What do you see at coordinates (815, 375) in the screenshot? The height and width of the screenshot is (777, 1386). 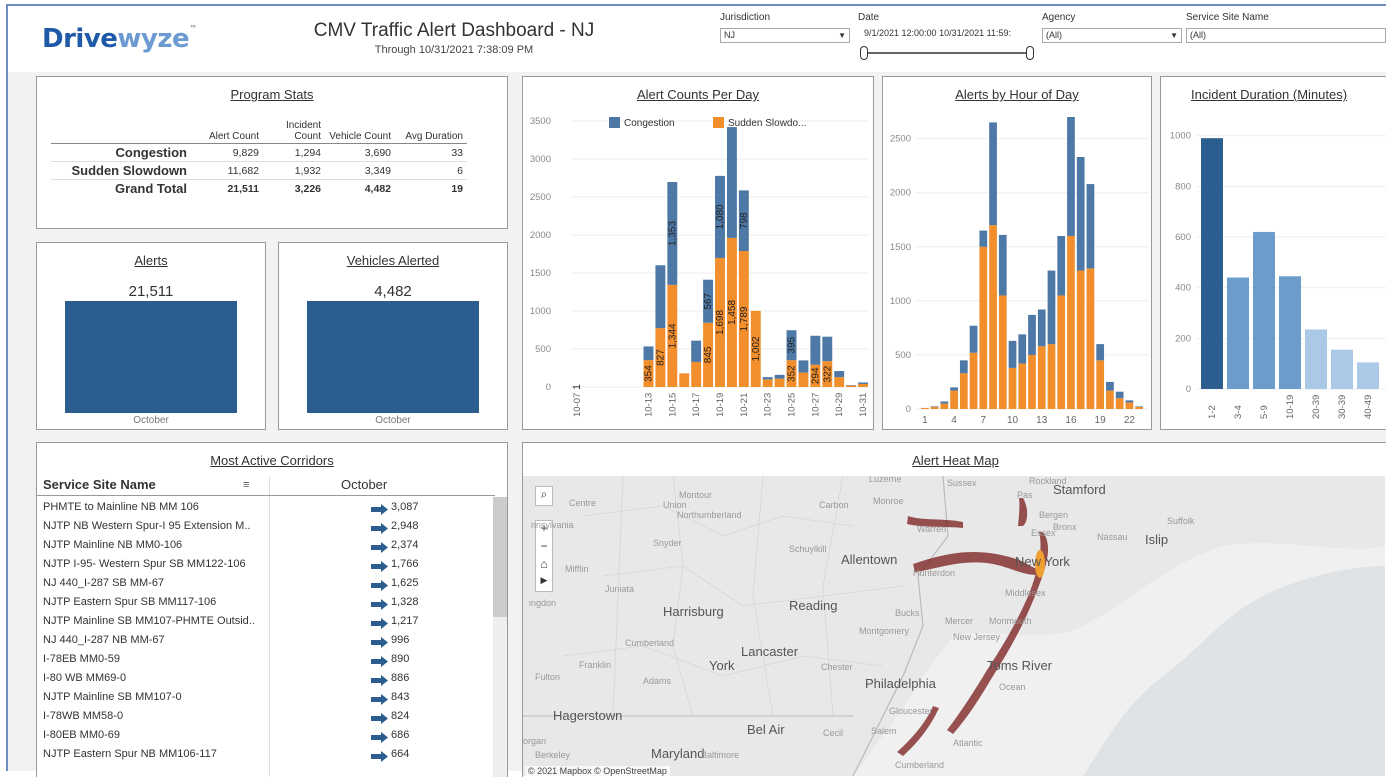 I see `data-label: 294` at bounding box center [815, 375].